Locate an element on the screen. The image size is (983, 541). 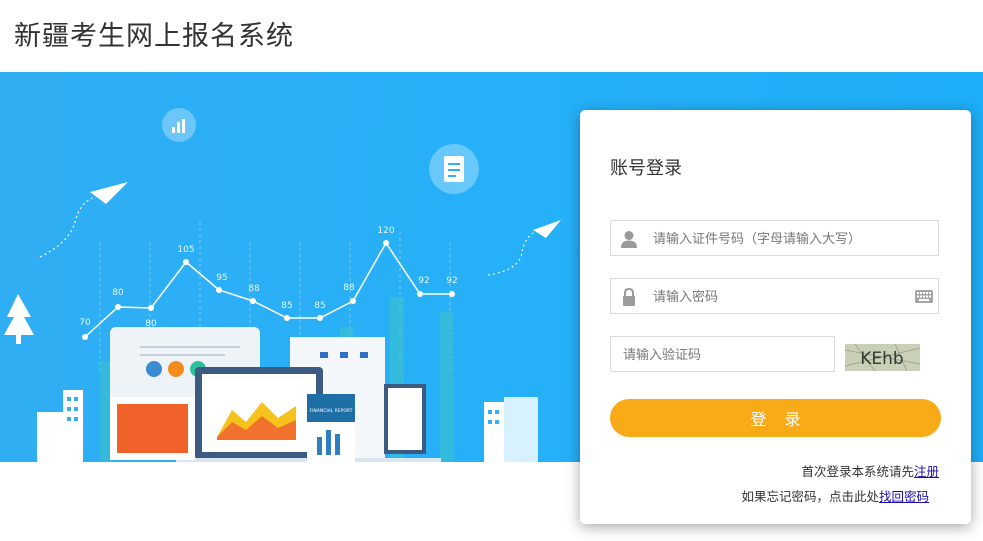
register-link: 注册 is located at coordinates (926, 471).